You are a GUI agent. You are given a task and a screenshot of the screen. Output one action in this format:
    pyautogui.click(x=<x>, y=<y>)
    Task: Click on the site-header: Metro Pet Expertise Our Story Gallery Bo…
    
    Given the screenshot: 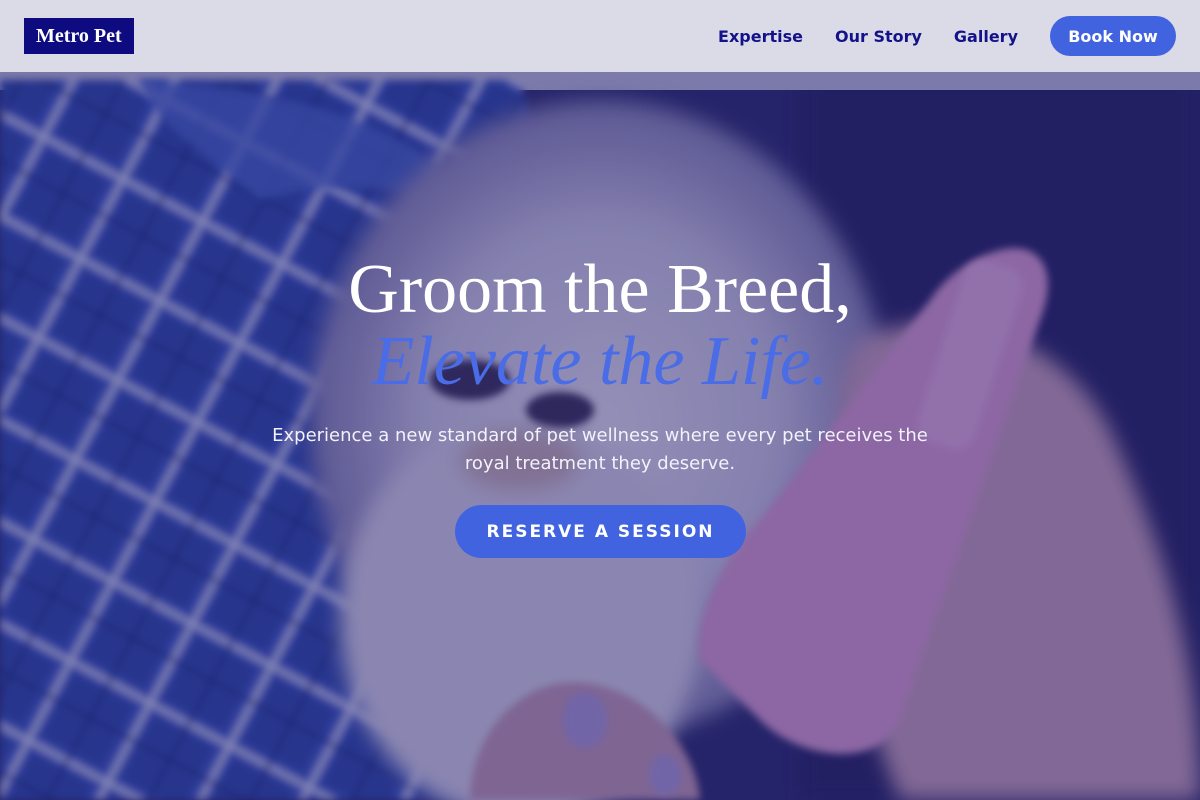 What is the action you would take?
    pyautogui.click(x=600, y=36)
    